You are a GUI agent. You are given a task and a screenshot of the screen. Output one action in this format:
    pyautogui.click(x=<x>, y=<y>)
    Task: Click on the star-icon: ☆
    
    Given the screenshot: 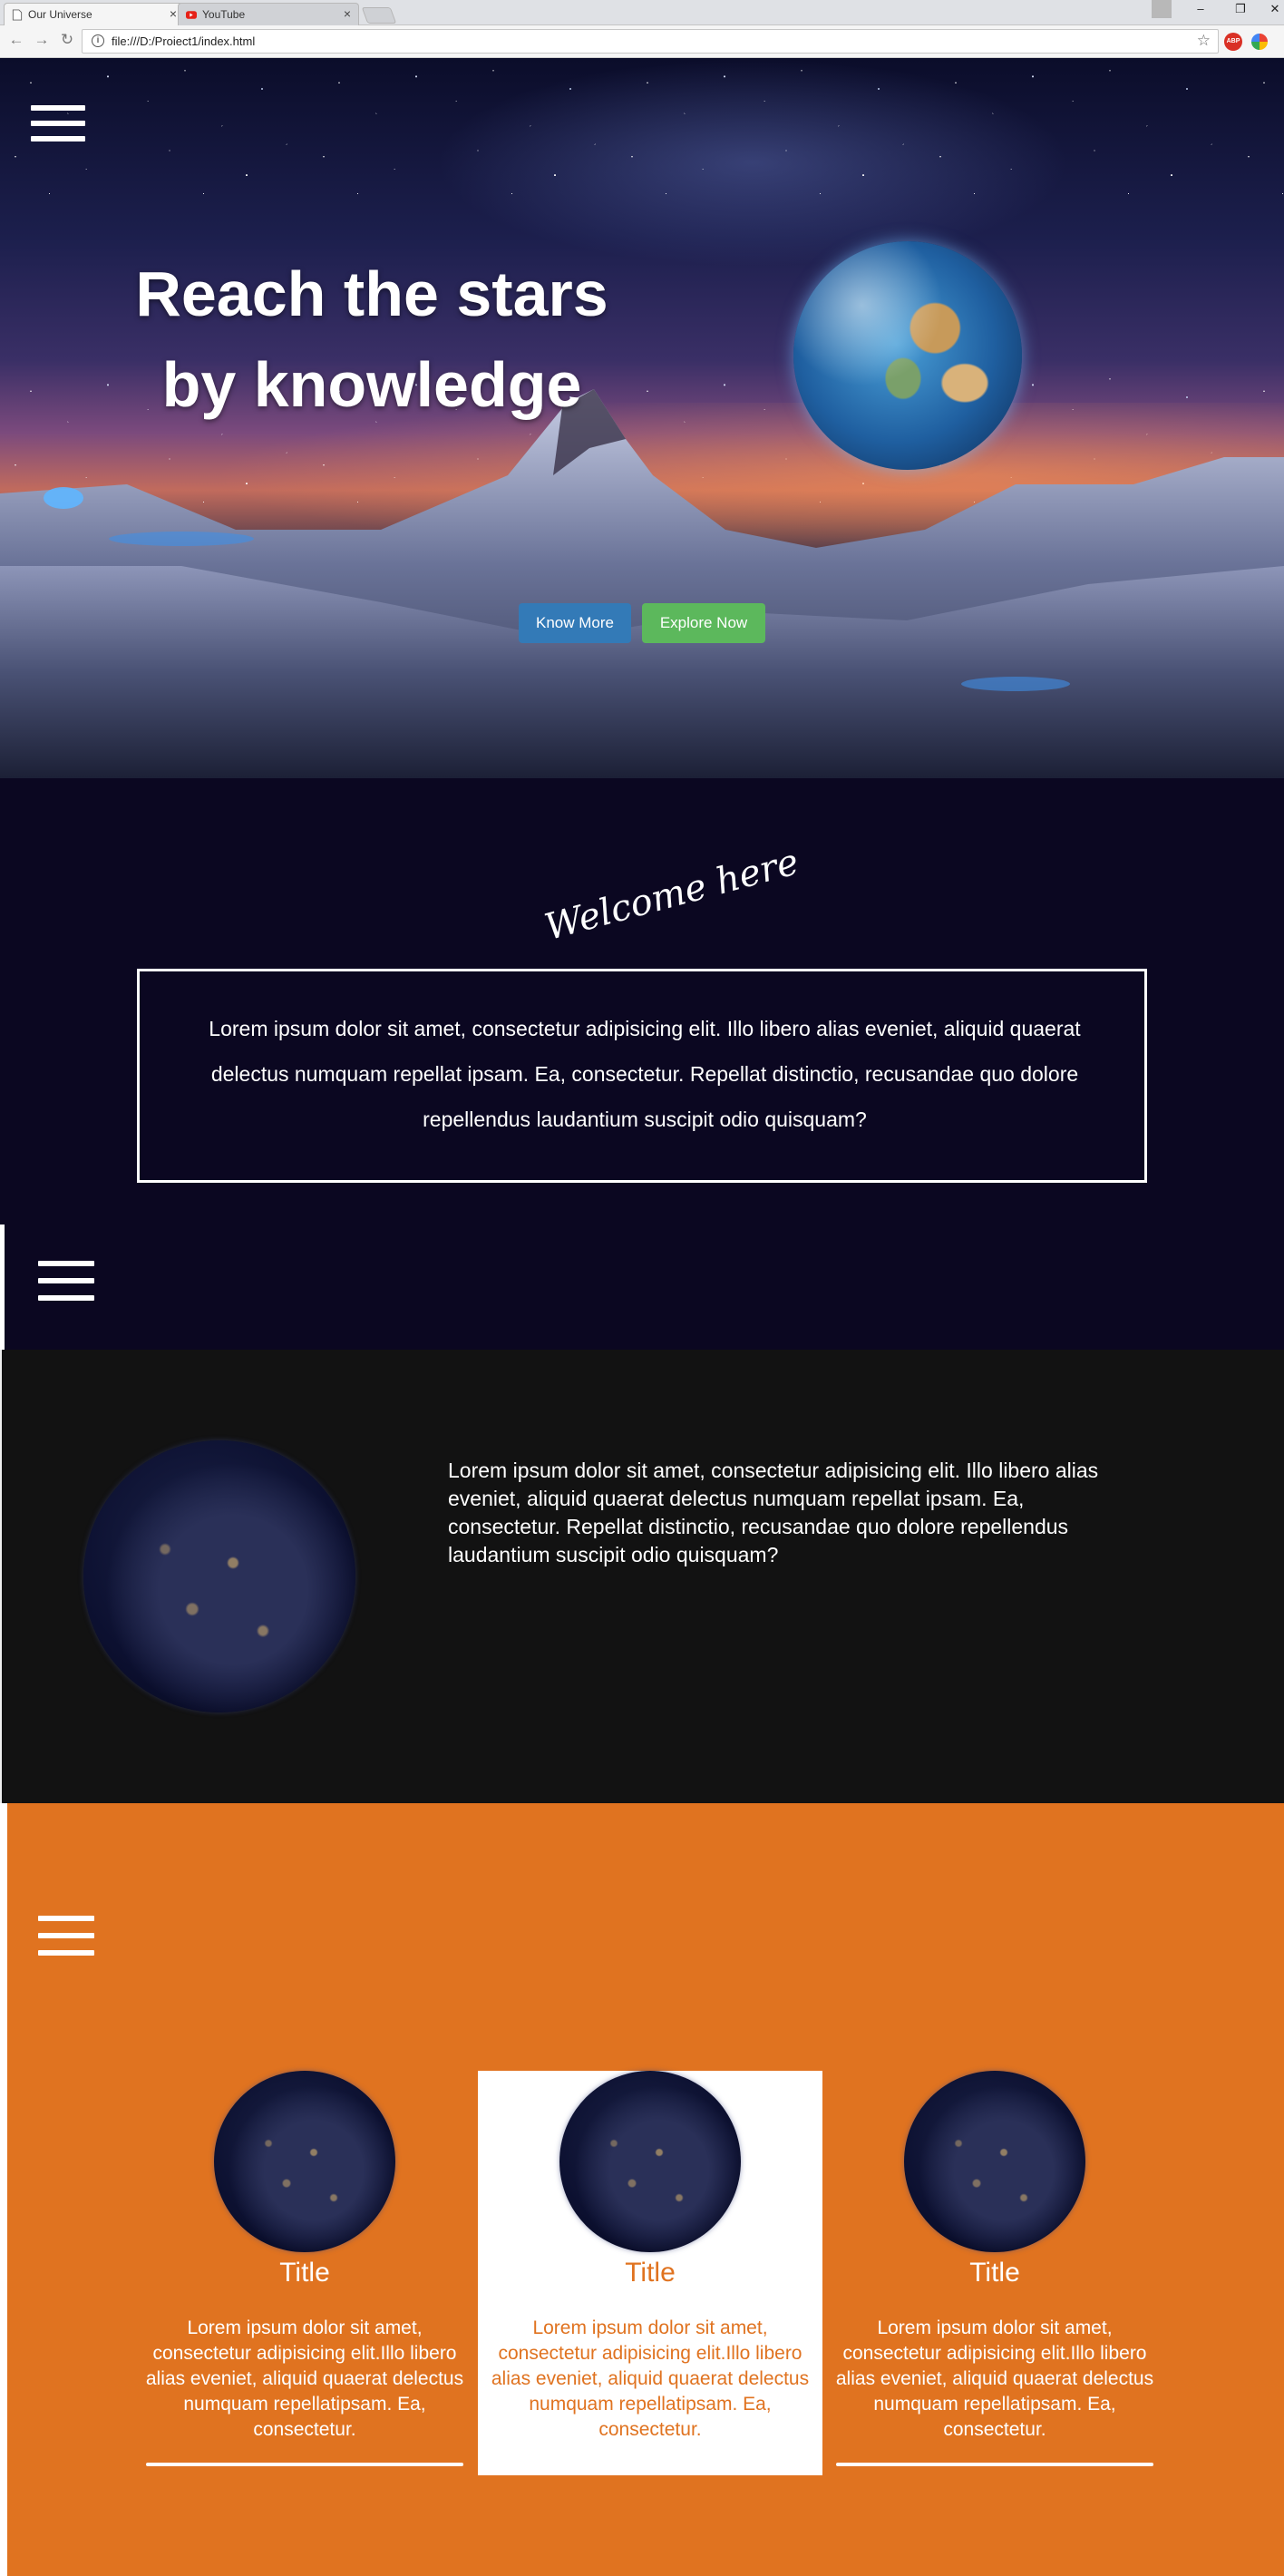 What is the action you would take?
    pyautogui.click(x=1204, y=41)
    